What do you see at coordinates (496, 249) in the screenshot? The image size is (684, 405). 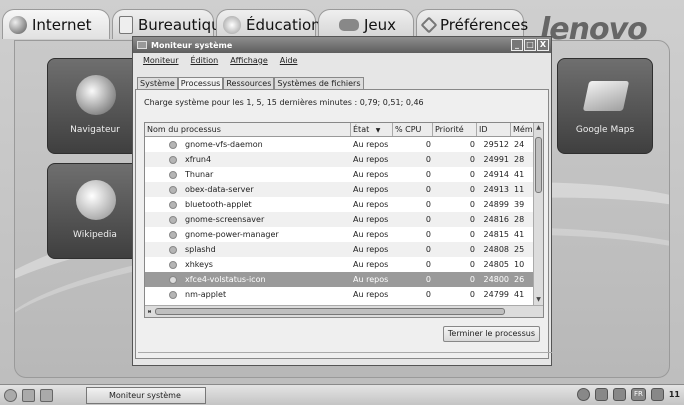 I see `process-id-cell: 24808` at bounding box center [496, 249].